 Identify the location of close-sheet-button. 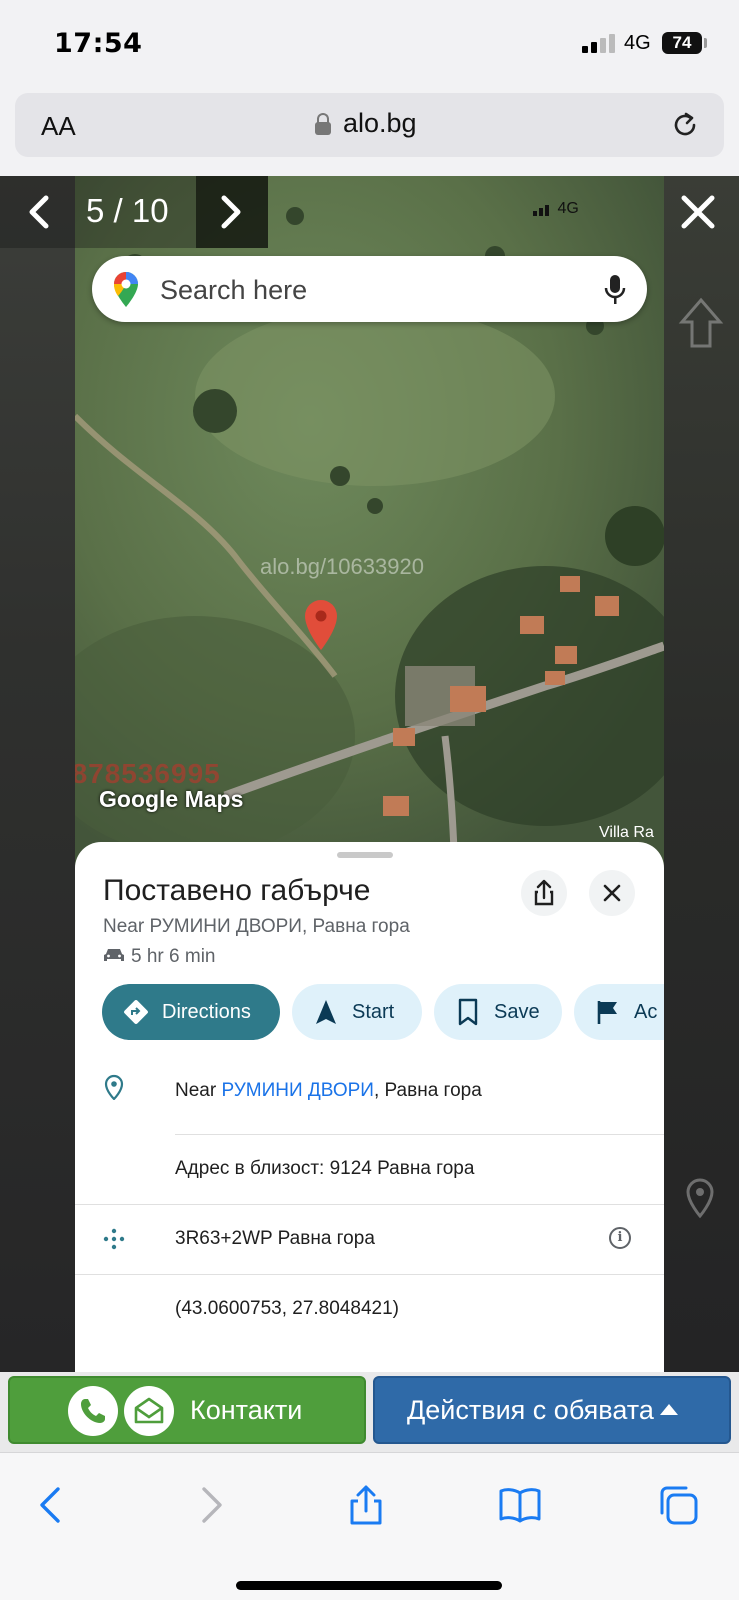
(612, 893).